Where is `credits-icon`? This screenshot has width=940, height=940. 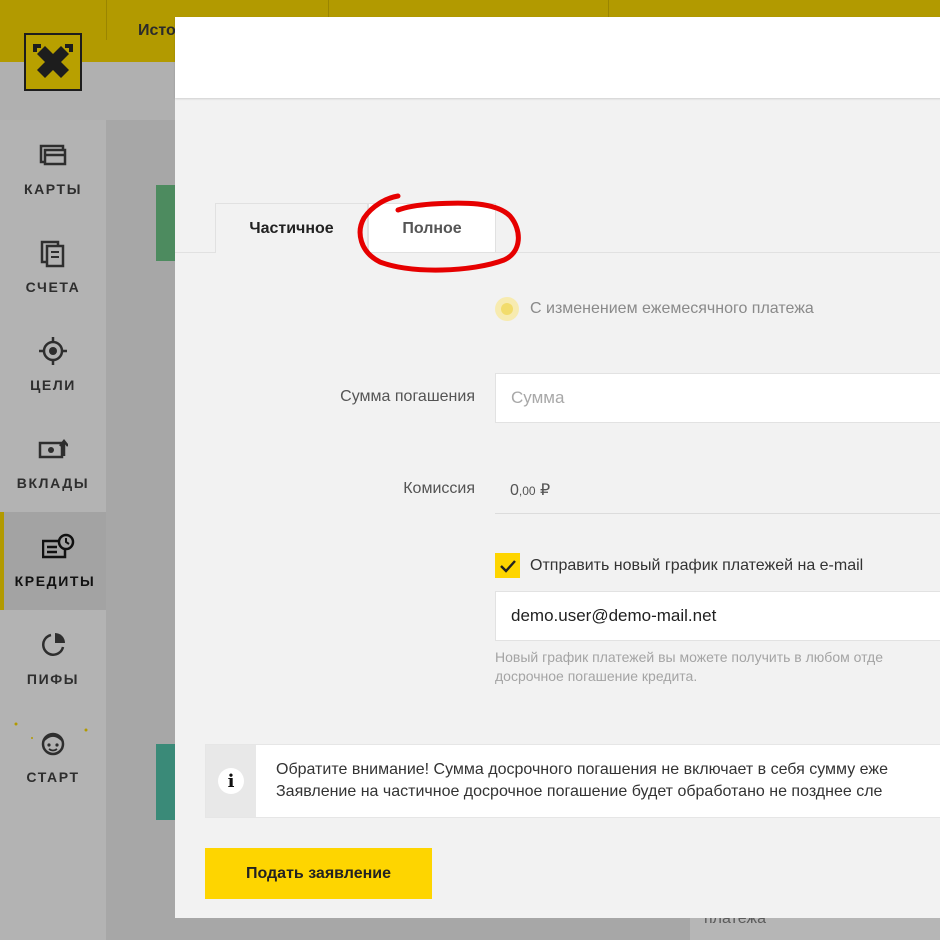 credits-icon is located at coordinates (58, 546).